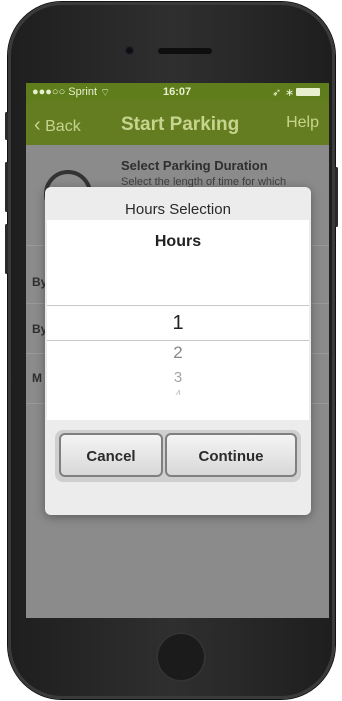 The image size is (342, 701). What do you see at coordinates (6, 249) in the screenshot?
I see `volume-down-button` at bounding box center [6, 249].